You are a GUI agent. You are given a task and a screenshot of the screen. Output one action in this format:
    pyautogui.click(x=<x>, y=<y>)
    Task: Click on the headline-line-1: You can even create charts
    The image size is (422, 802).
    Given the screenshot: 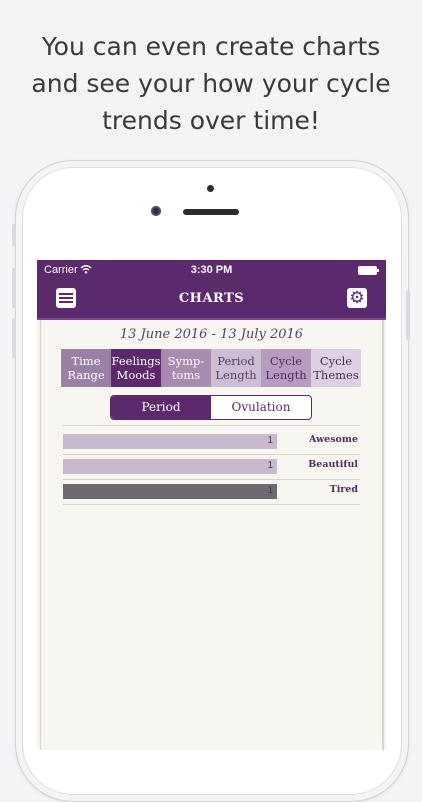 What is the action you would take?
    pyautogui.click(x=211, y=46)
    